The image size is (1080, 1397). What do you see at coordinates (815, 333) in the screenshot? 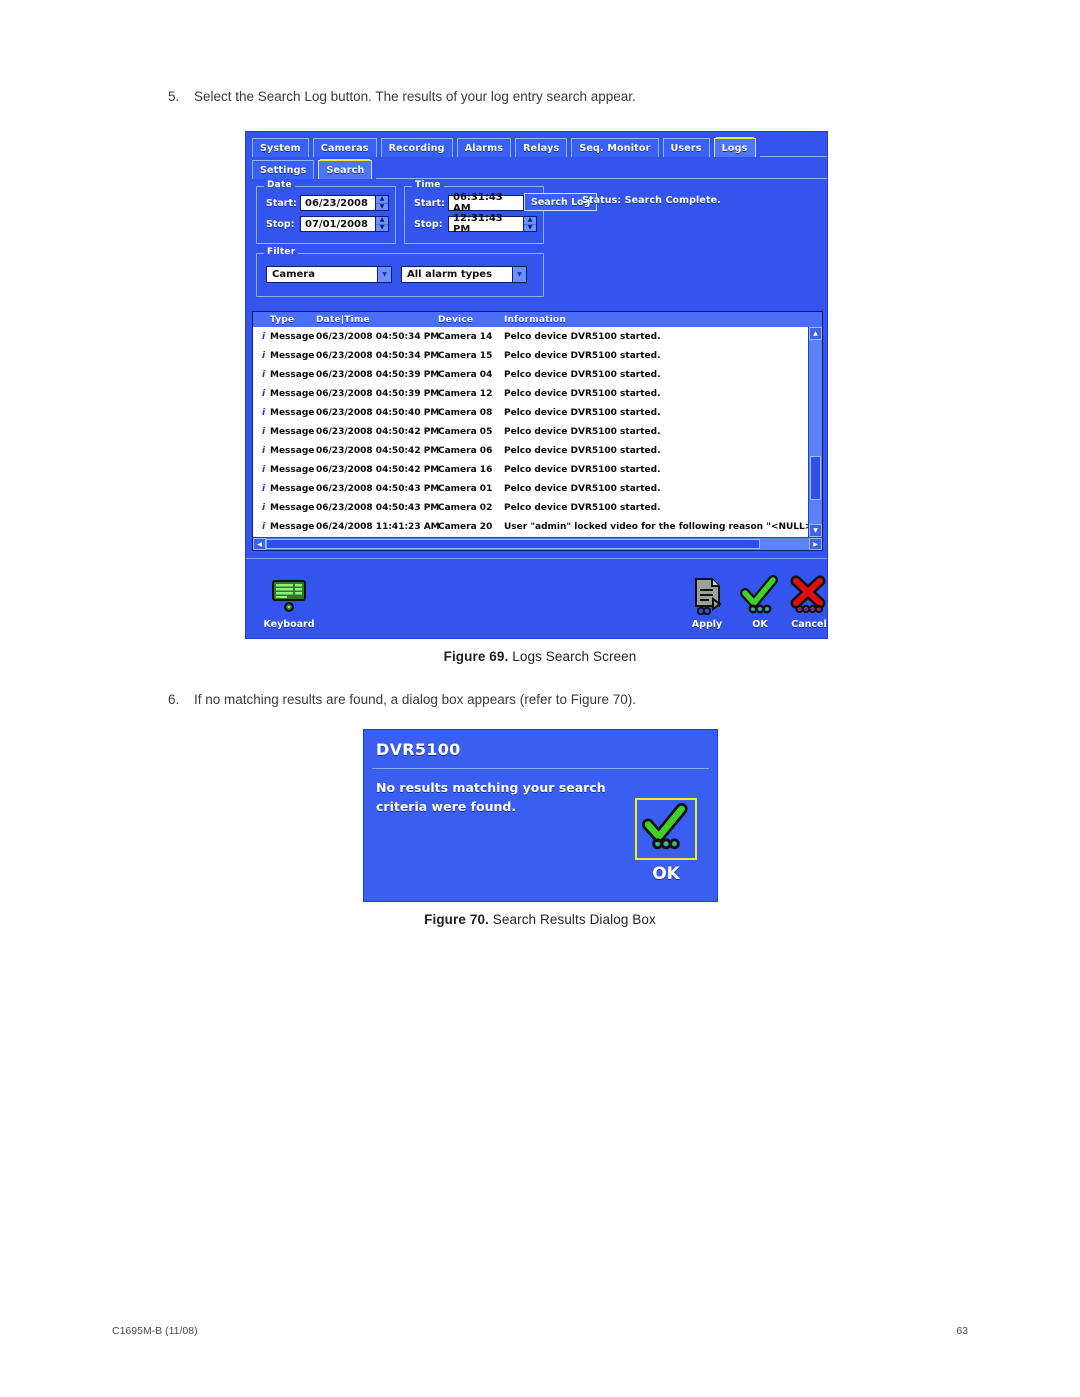
I see `scroll-up-icon: ▲` at bounding box center [815, 333].